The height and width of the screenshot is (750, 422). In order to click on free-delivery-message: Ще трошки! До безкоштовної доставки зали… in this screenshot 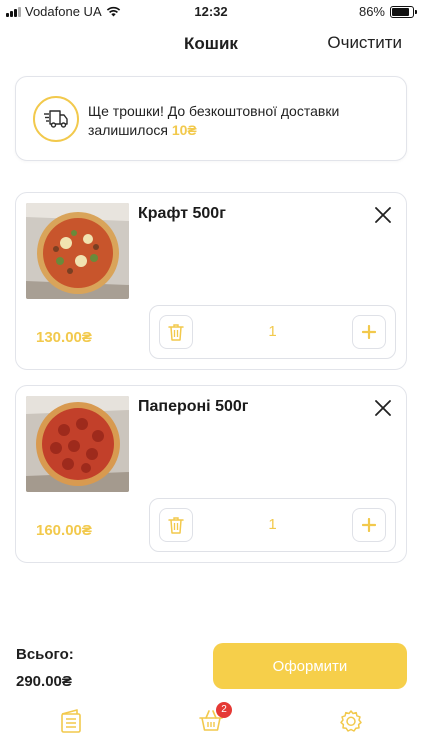, I will do `click(240, 121)`.